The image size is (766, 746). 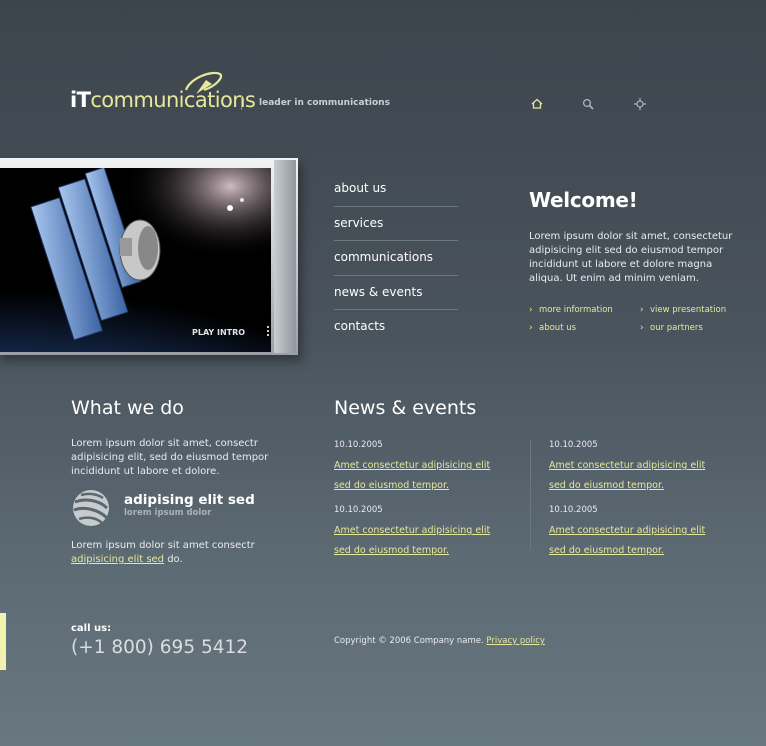 What do you see at coordinates (173, 100) in the screenshot?
I see `logo-communications: communications` at bounding box center [173, 100].